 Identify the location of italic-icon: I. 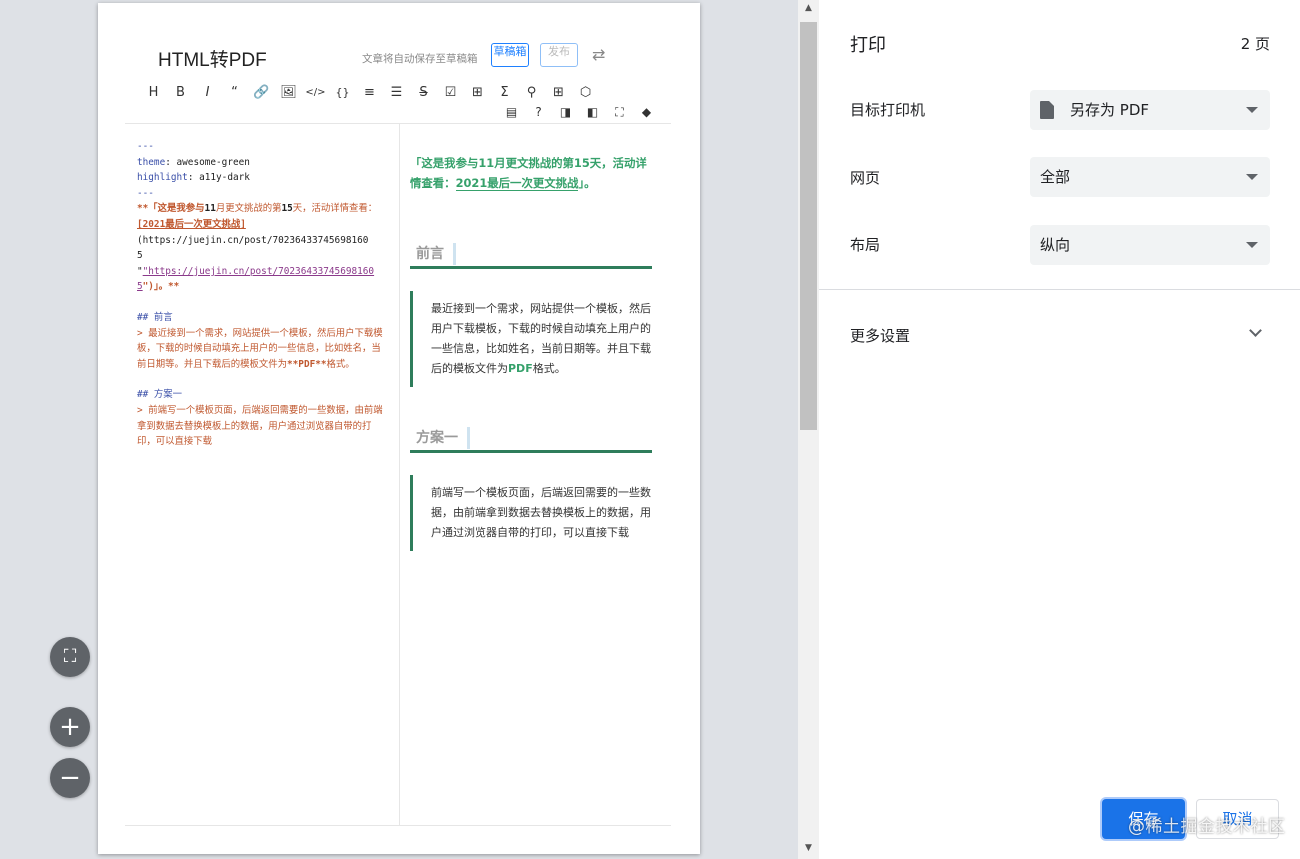
(207, 92).